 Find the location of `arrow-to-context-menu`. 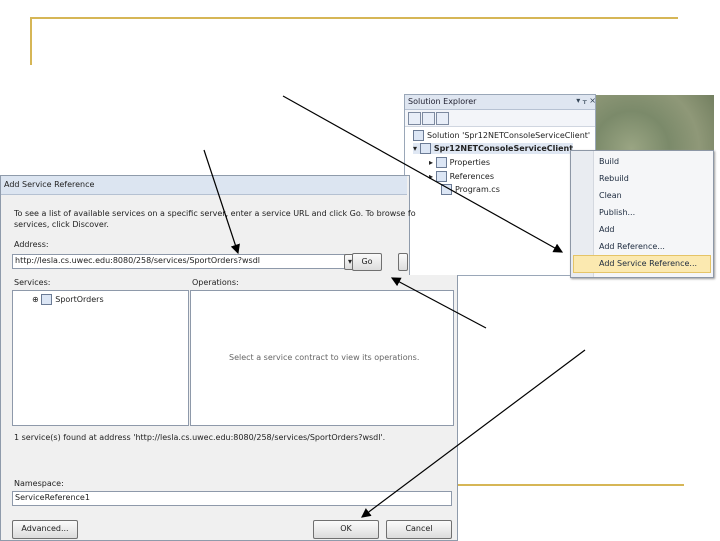

arrow-to-context-menu is located at coordinates (423, 174).